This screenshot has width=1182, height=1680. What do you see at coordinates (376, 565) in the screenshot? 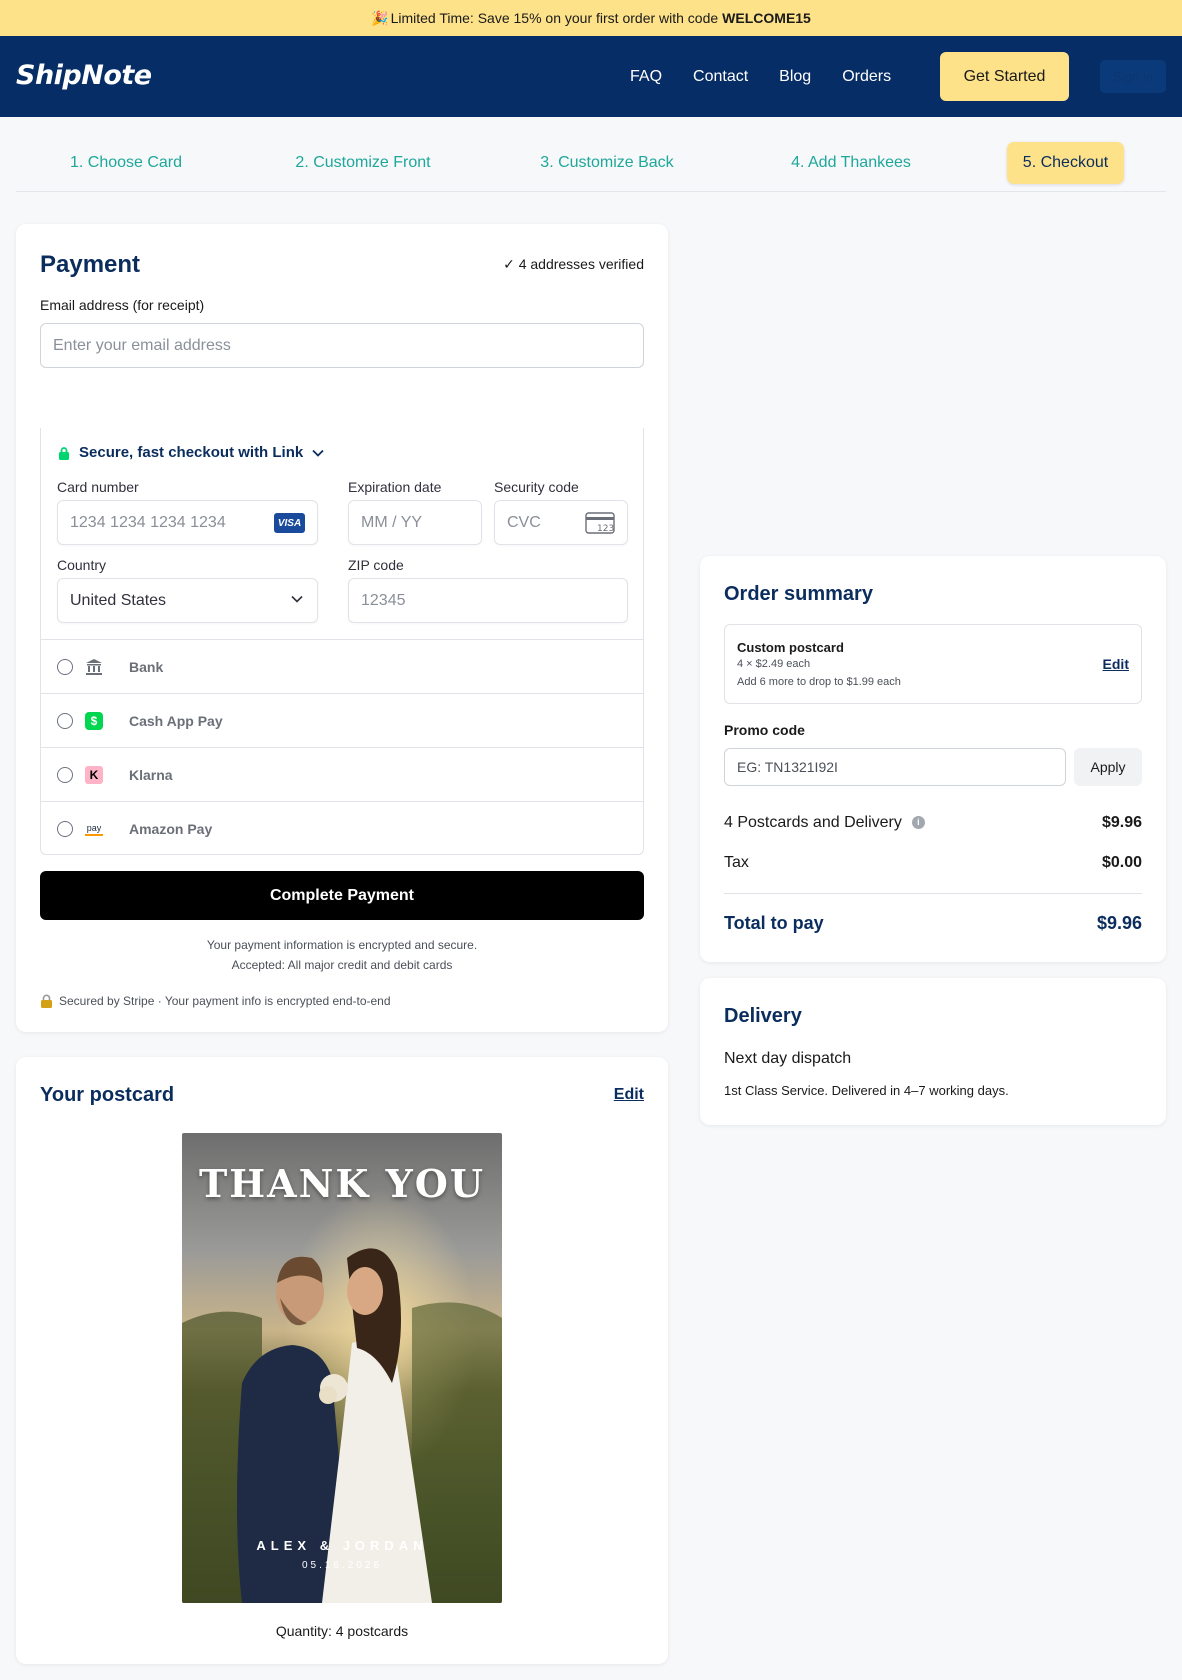
I see `zip-label: ZIP code` at bounding box center [376, 565].